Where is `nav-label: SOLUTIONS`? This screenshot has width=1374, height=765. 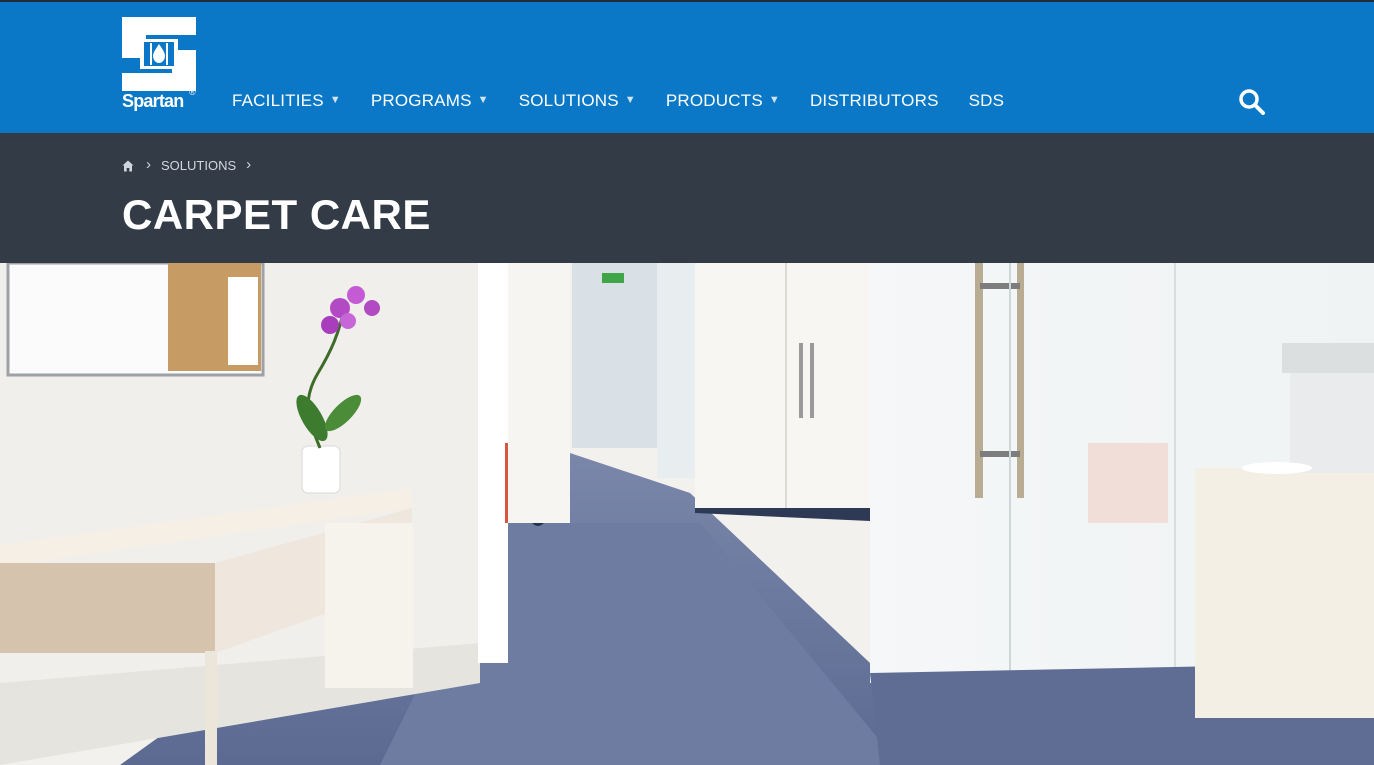
nav-label: SOLUTIONS is located at coordinates (568, 100).